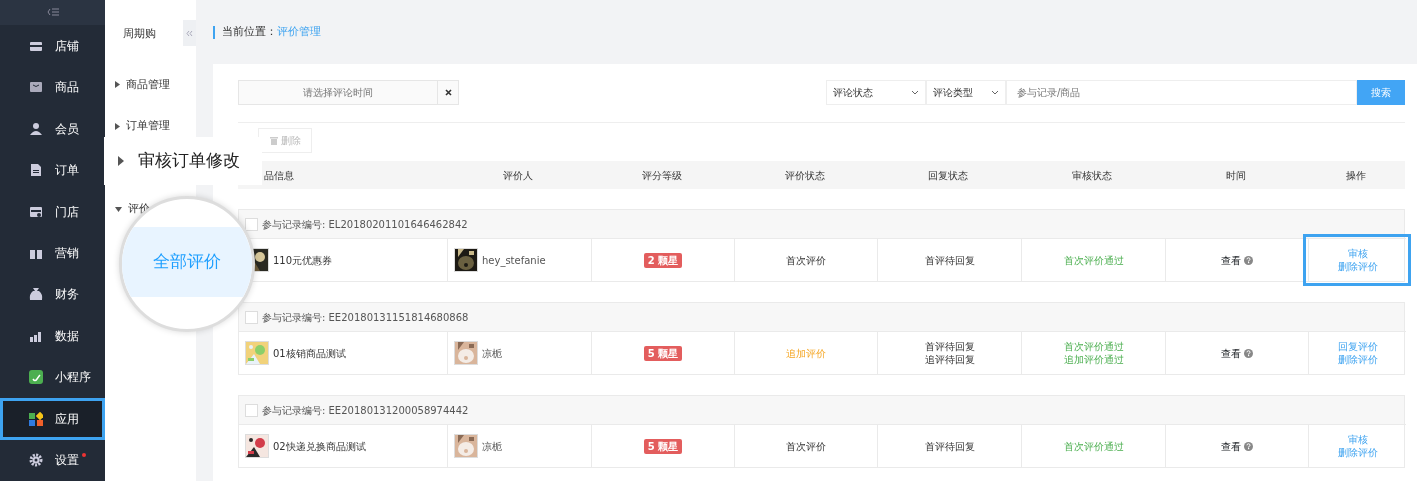 This screenshot has width=1417, height=481. What do you see at coordinates (1356, 175) in the screenshot?
I see `column-header: 操作` at bounding box center [1356, 175].